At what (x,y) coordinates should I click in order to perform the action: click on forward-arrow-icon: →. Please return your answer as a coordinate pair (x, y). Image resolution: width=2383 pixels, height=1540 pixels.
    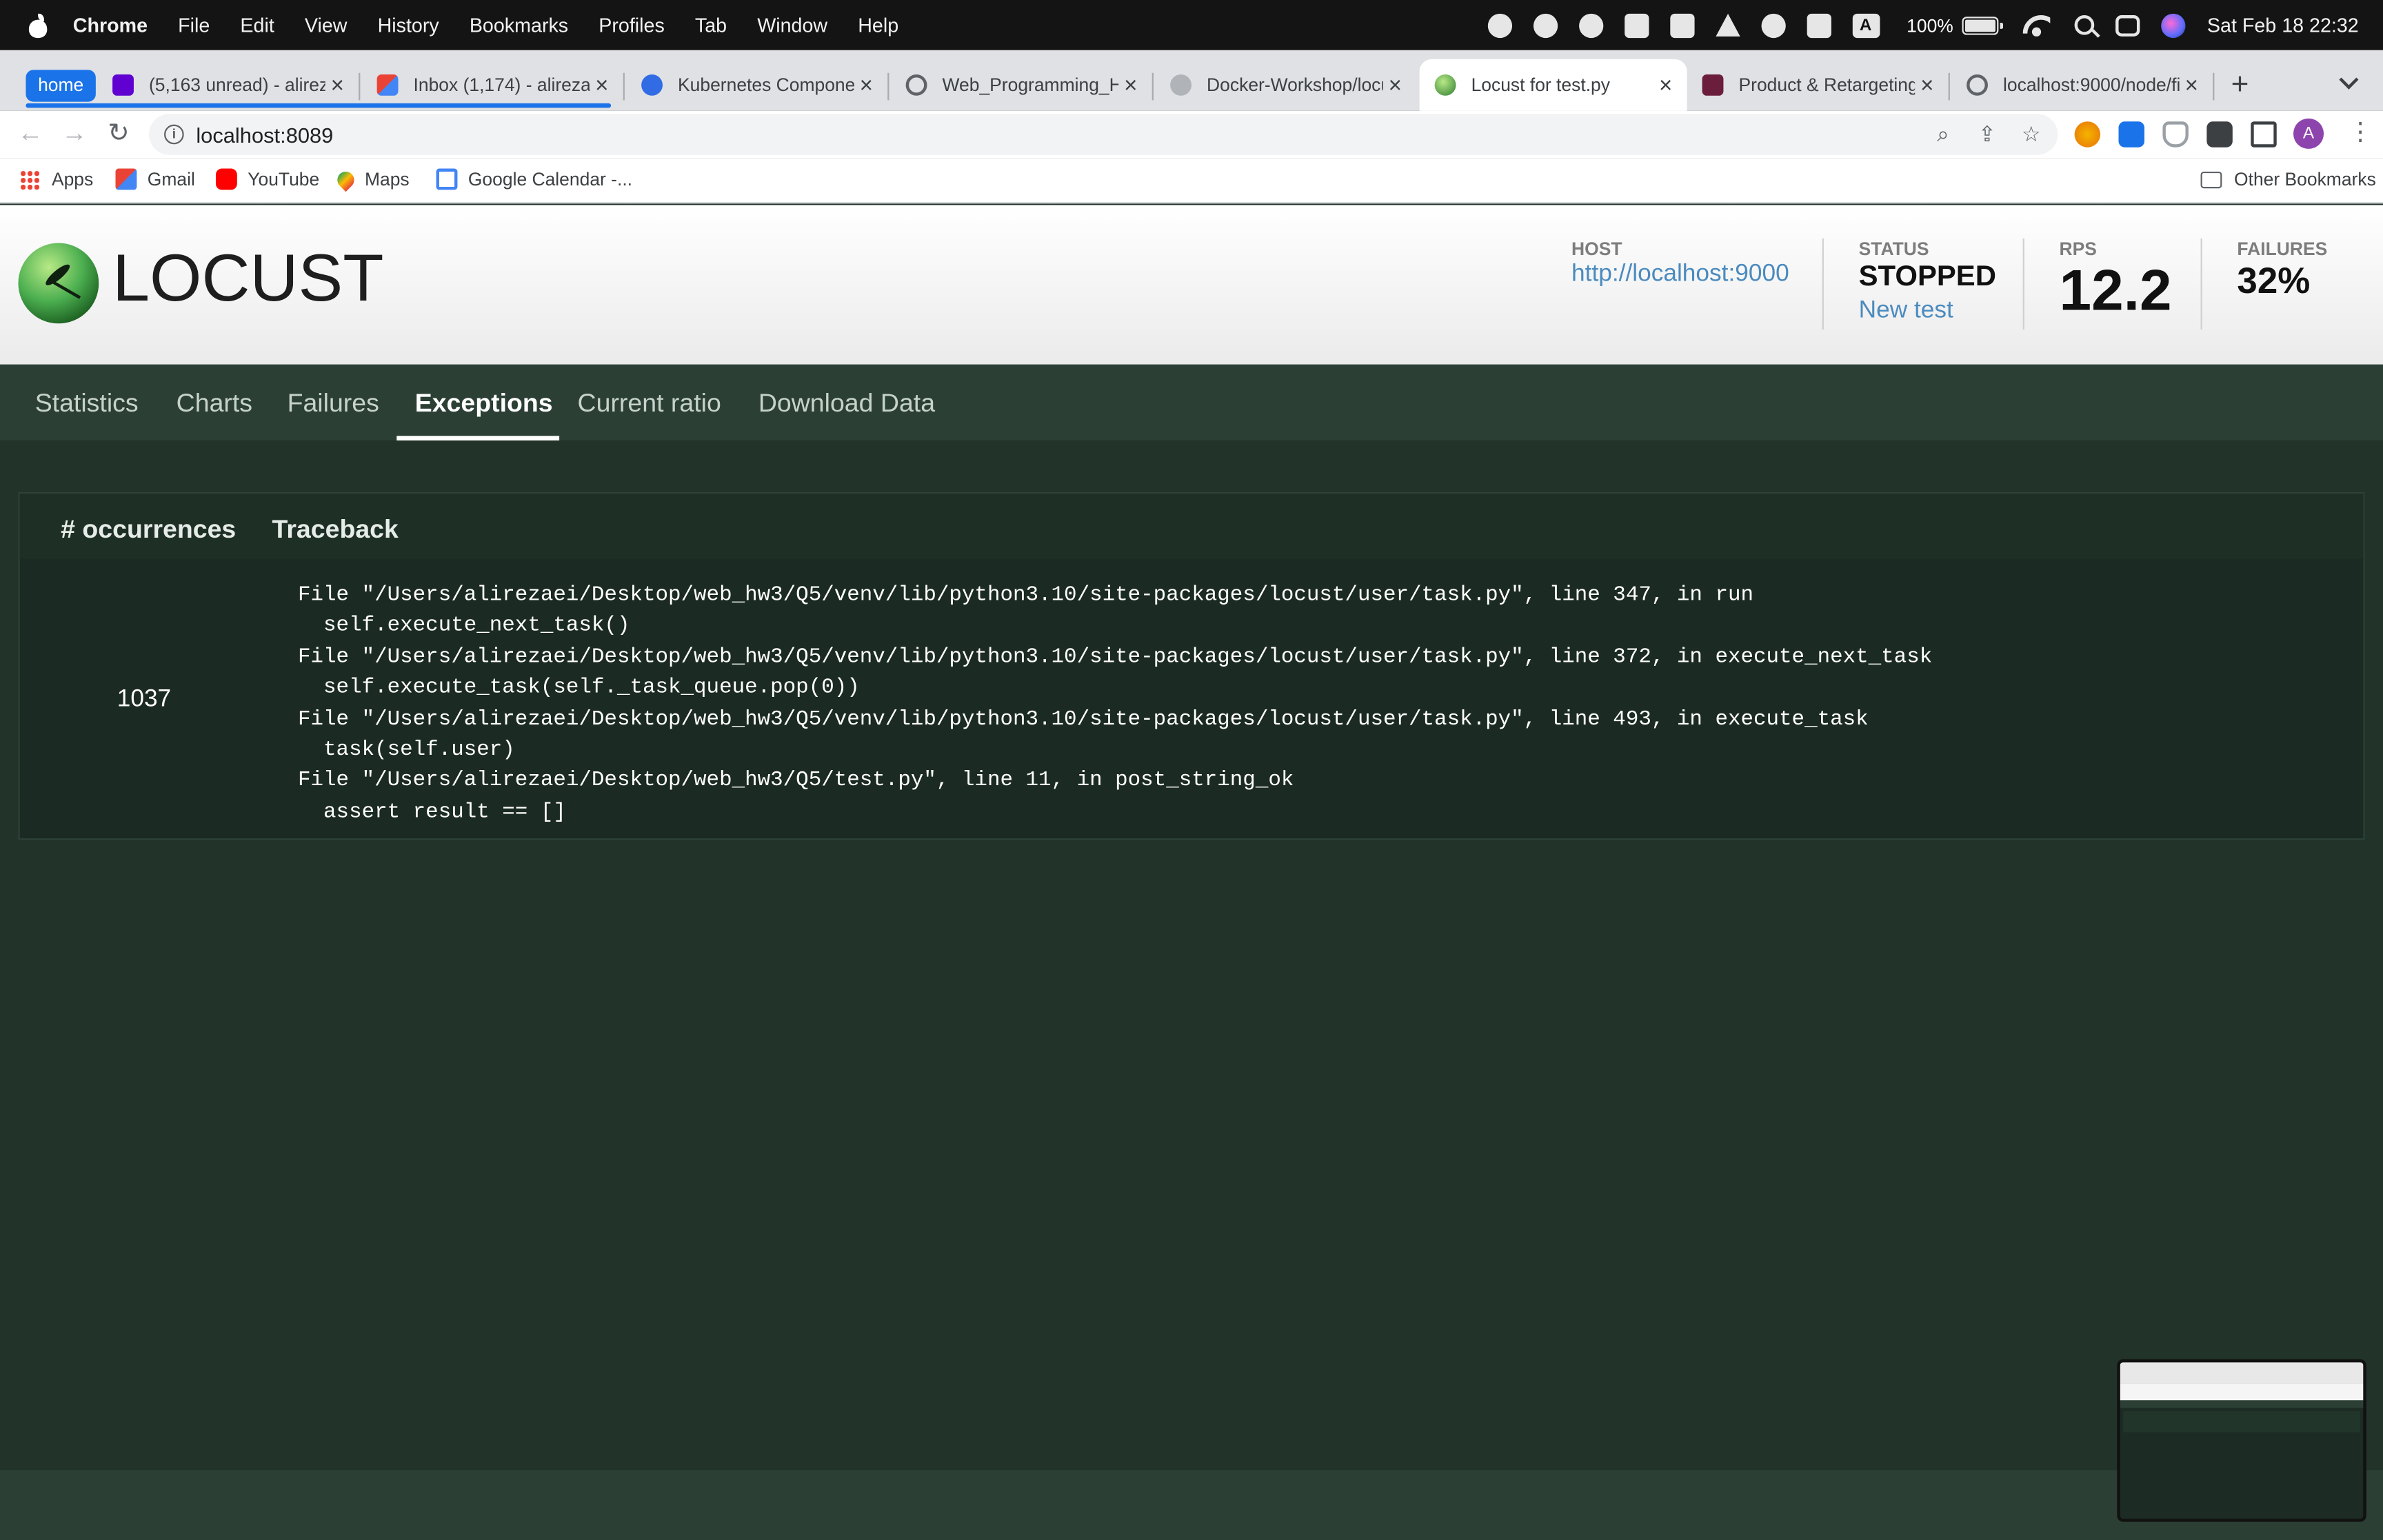
    Looking at the image, I should click on (74, 134).